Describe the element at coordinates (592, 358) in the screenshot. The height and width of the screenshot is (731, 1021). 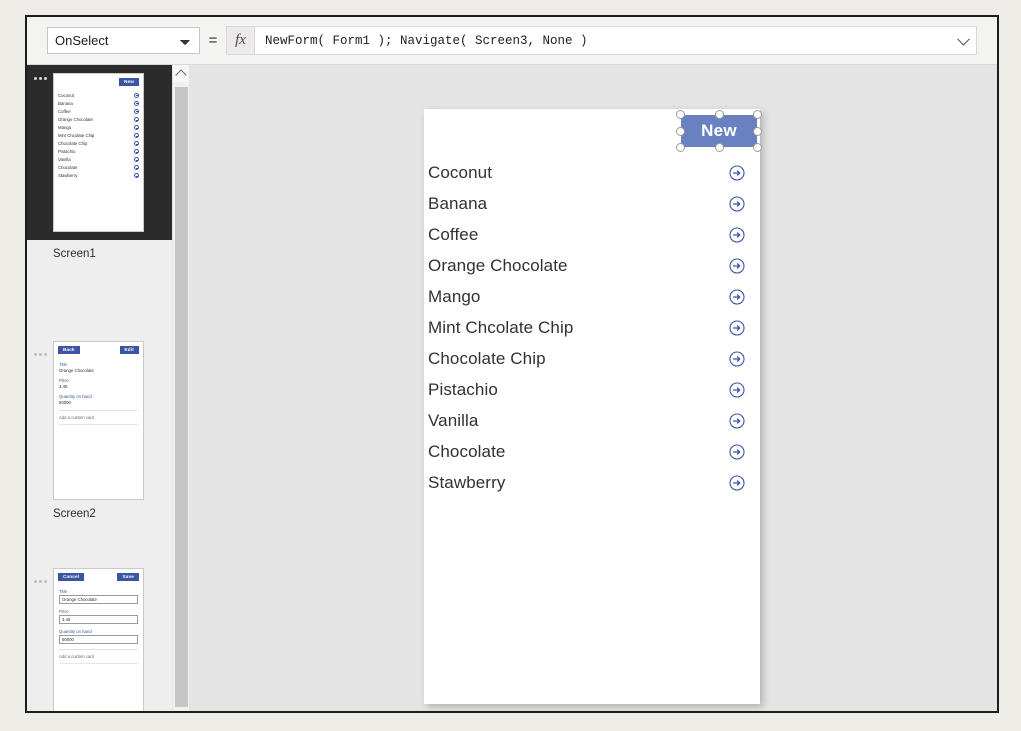
I see `gallery-item: Chocolate Chip` at that location.